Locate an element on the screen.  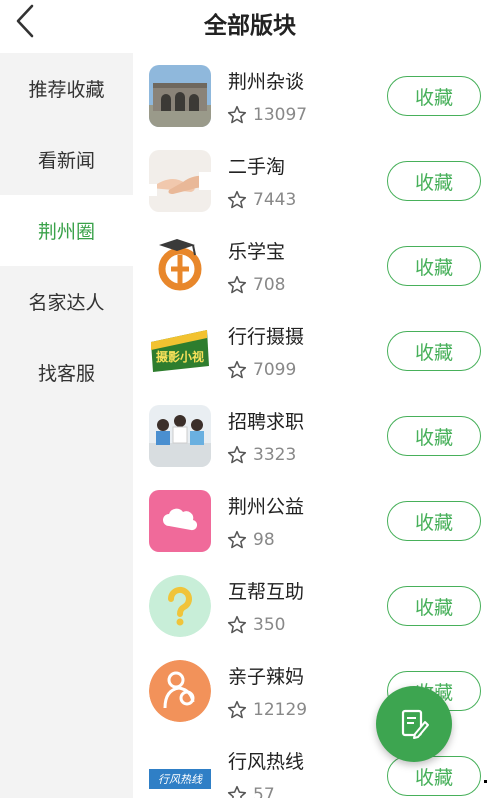
board-count: 13097 is located at coordinates (280, 115).